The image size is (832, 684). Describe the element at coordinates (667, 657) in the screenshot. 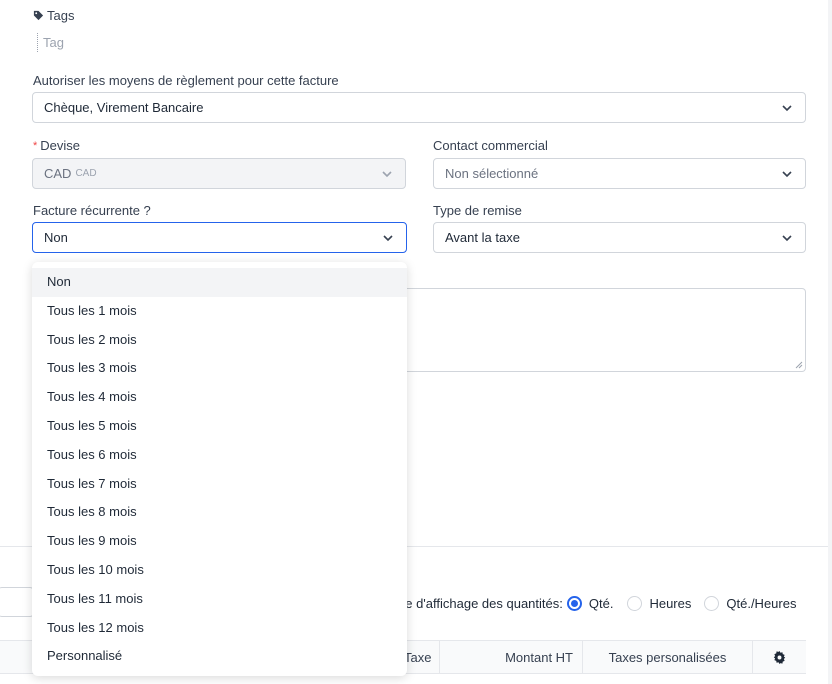

I see `th-custom-taxes: Taxes personalisées` at that location.